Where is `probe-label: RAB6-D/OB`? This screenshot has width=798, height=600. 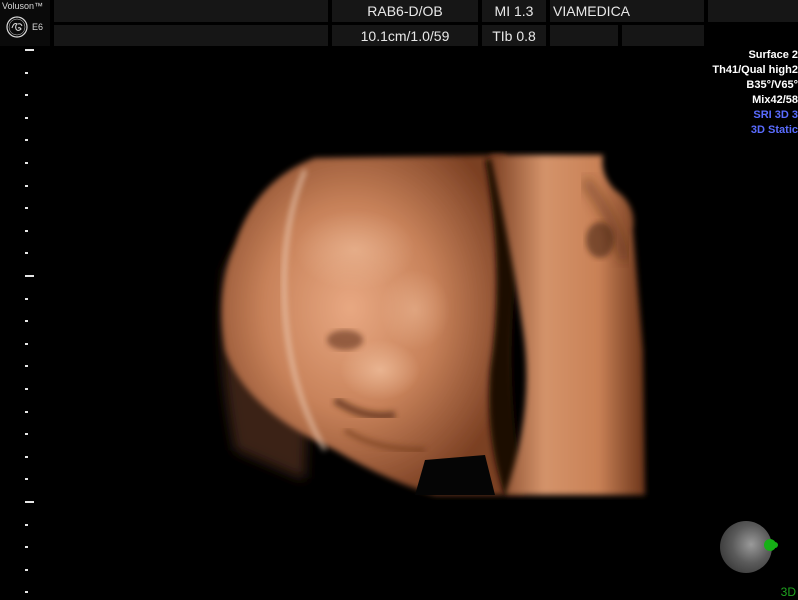 probe-label: RAB6-D/OB is located at coordinates (405, 11).